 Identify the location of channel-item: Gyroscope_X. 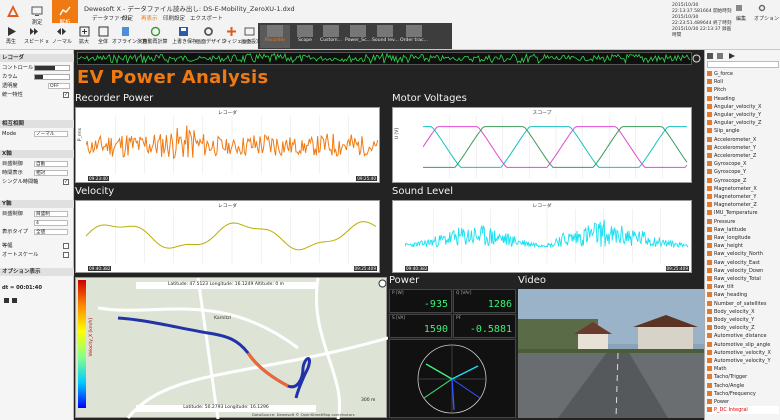
(743, 164).